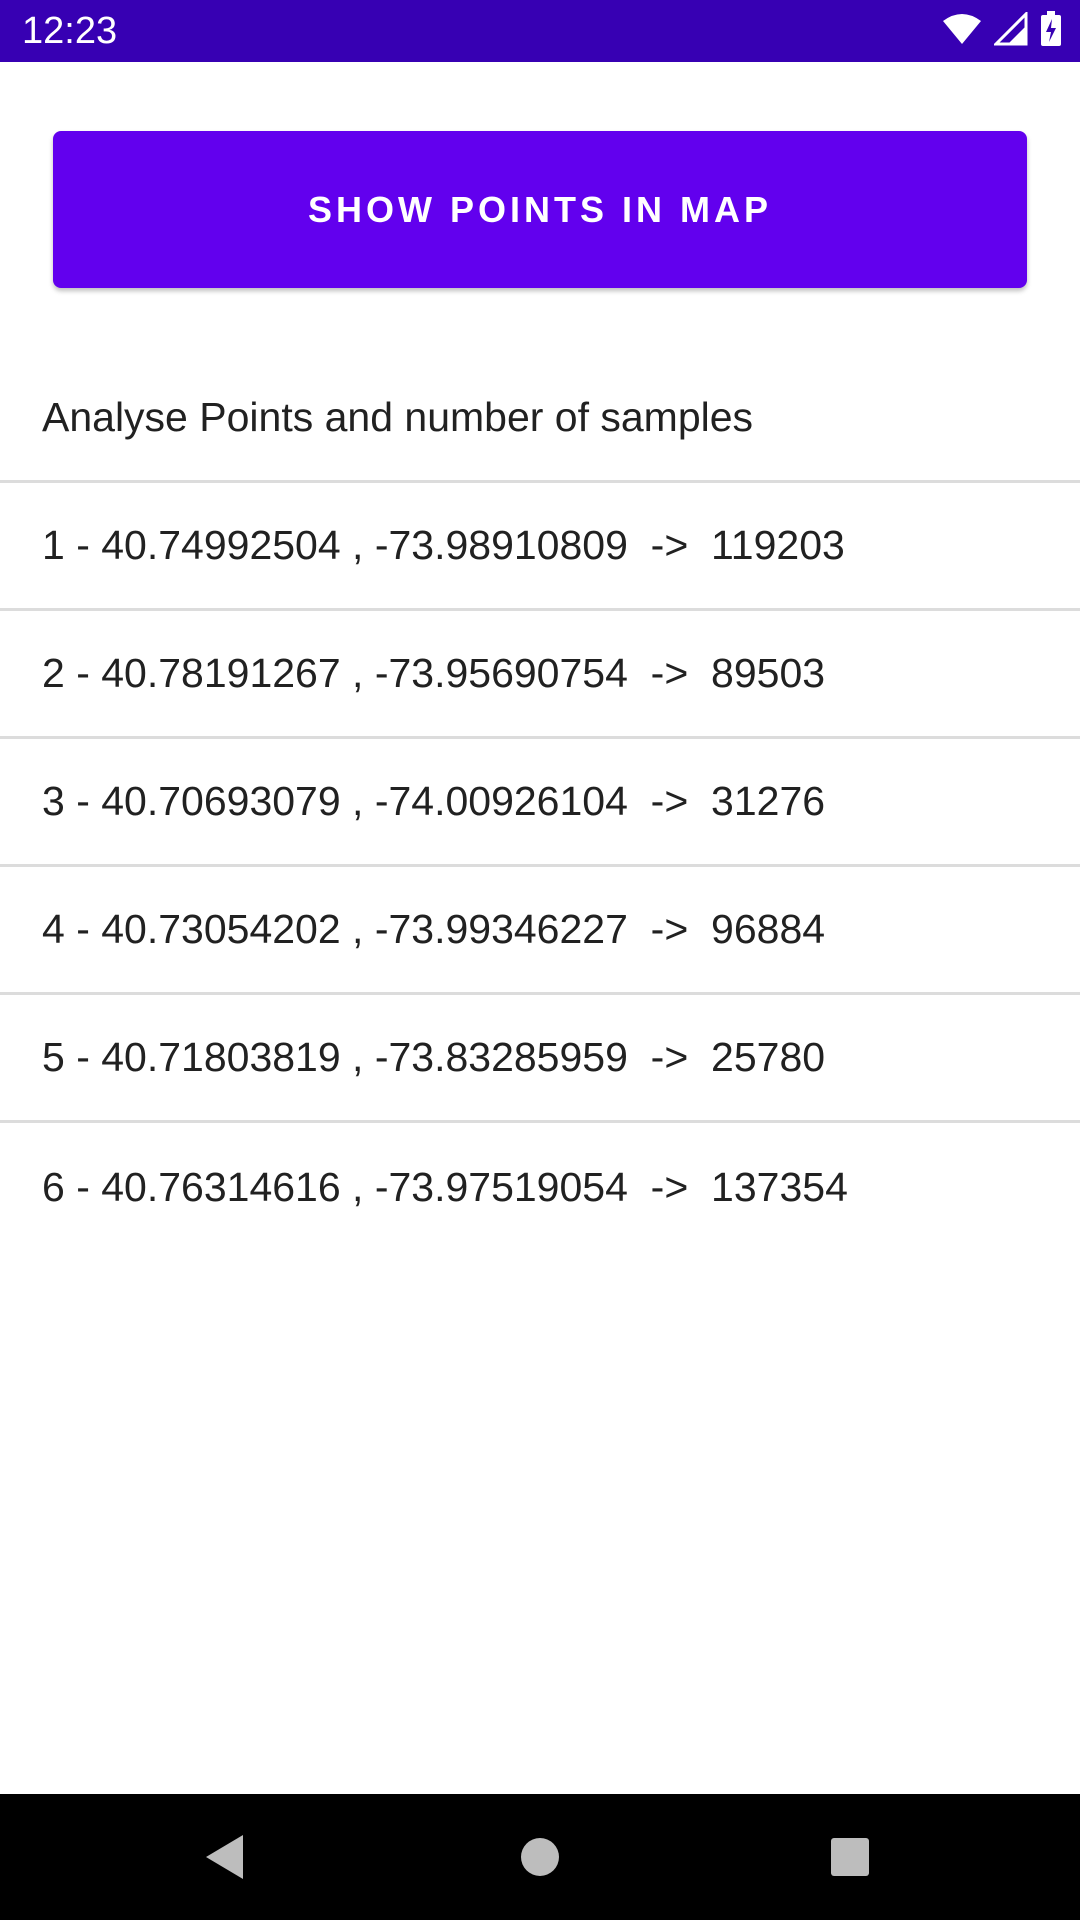  Describe the element at coordinates (225, 1857) in the screenshot. I see `back-icon` at that location.